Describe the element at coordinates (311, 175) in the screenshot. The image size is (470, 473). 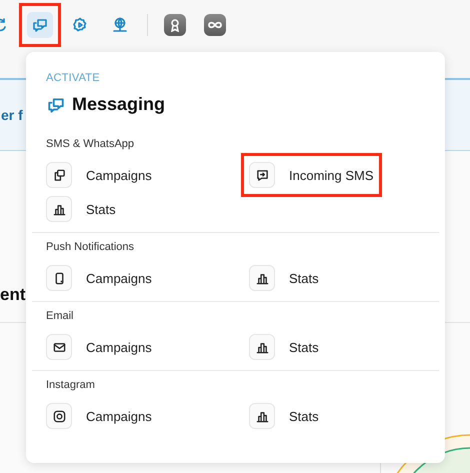
I see `menu-item: Incoming SMS` at that location.